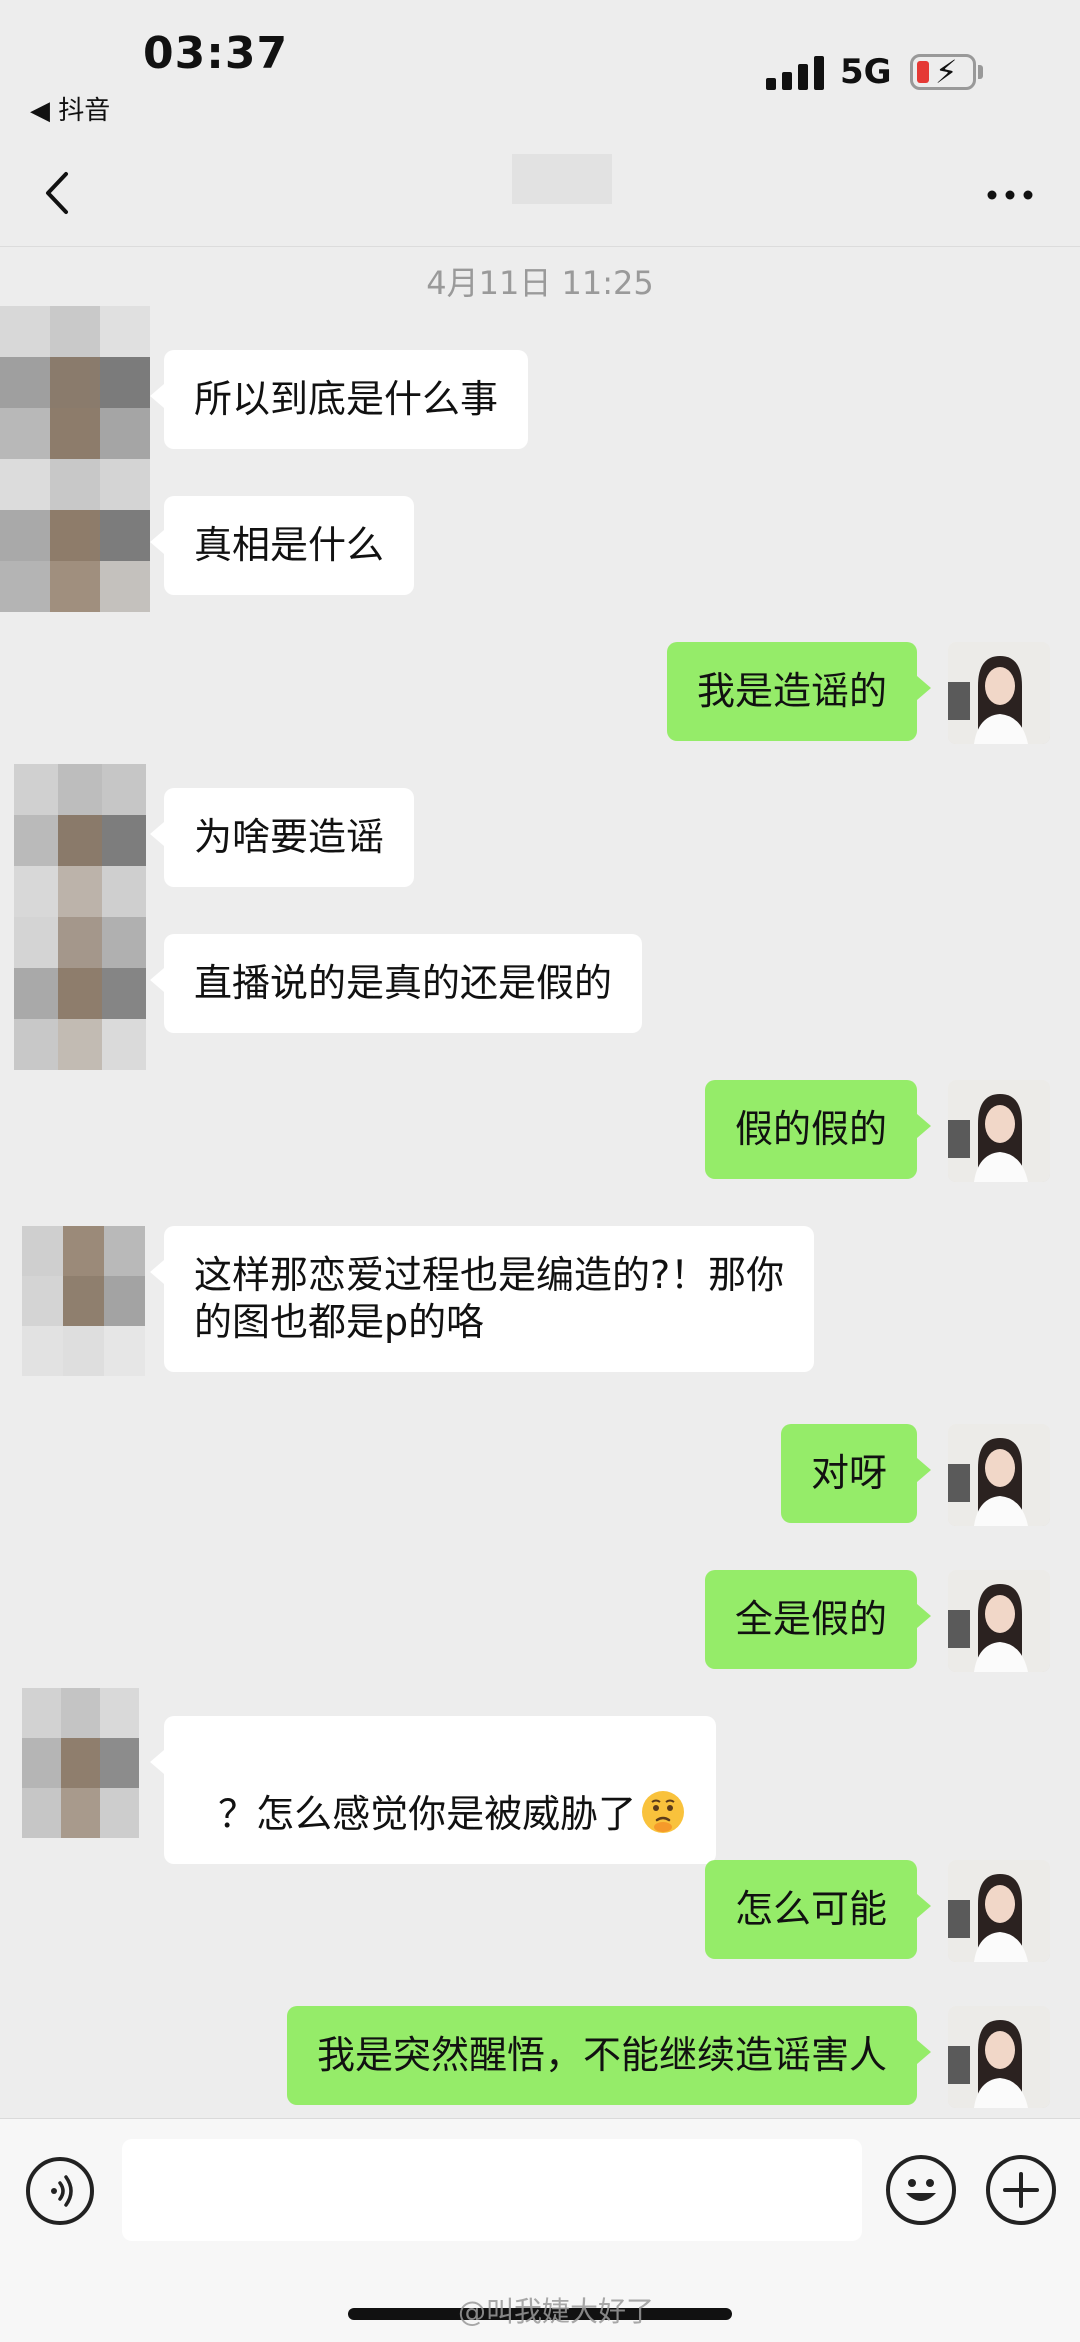 The image size is (1080, 2342). Describe the element at coordinates (663, 1812) in the screenshot. I see `thinking-face-emoji-icon` at that location.